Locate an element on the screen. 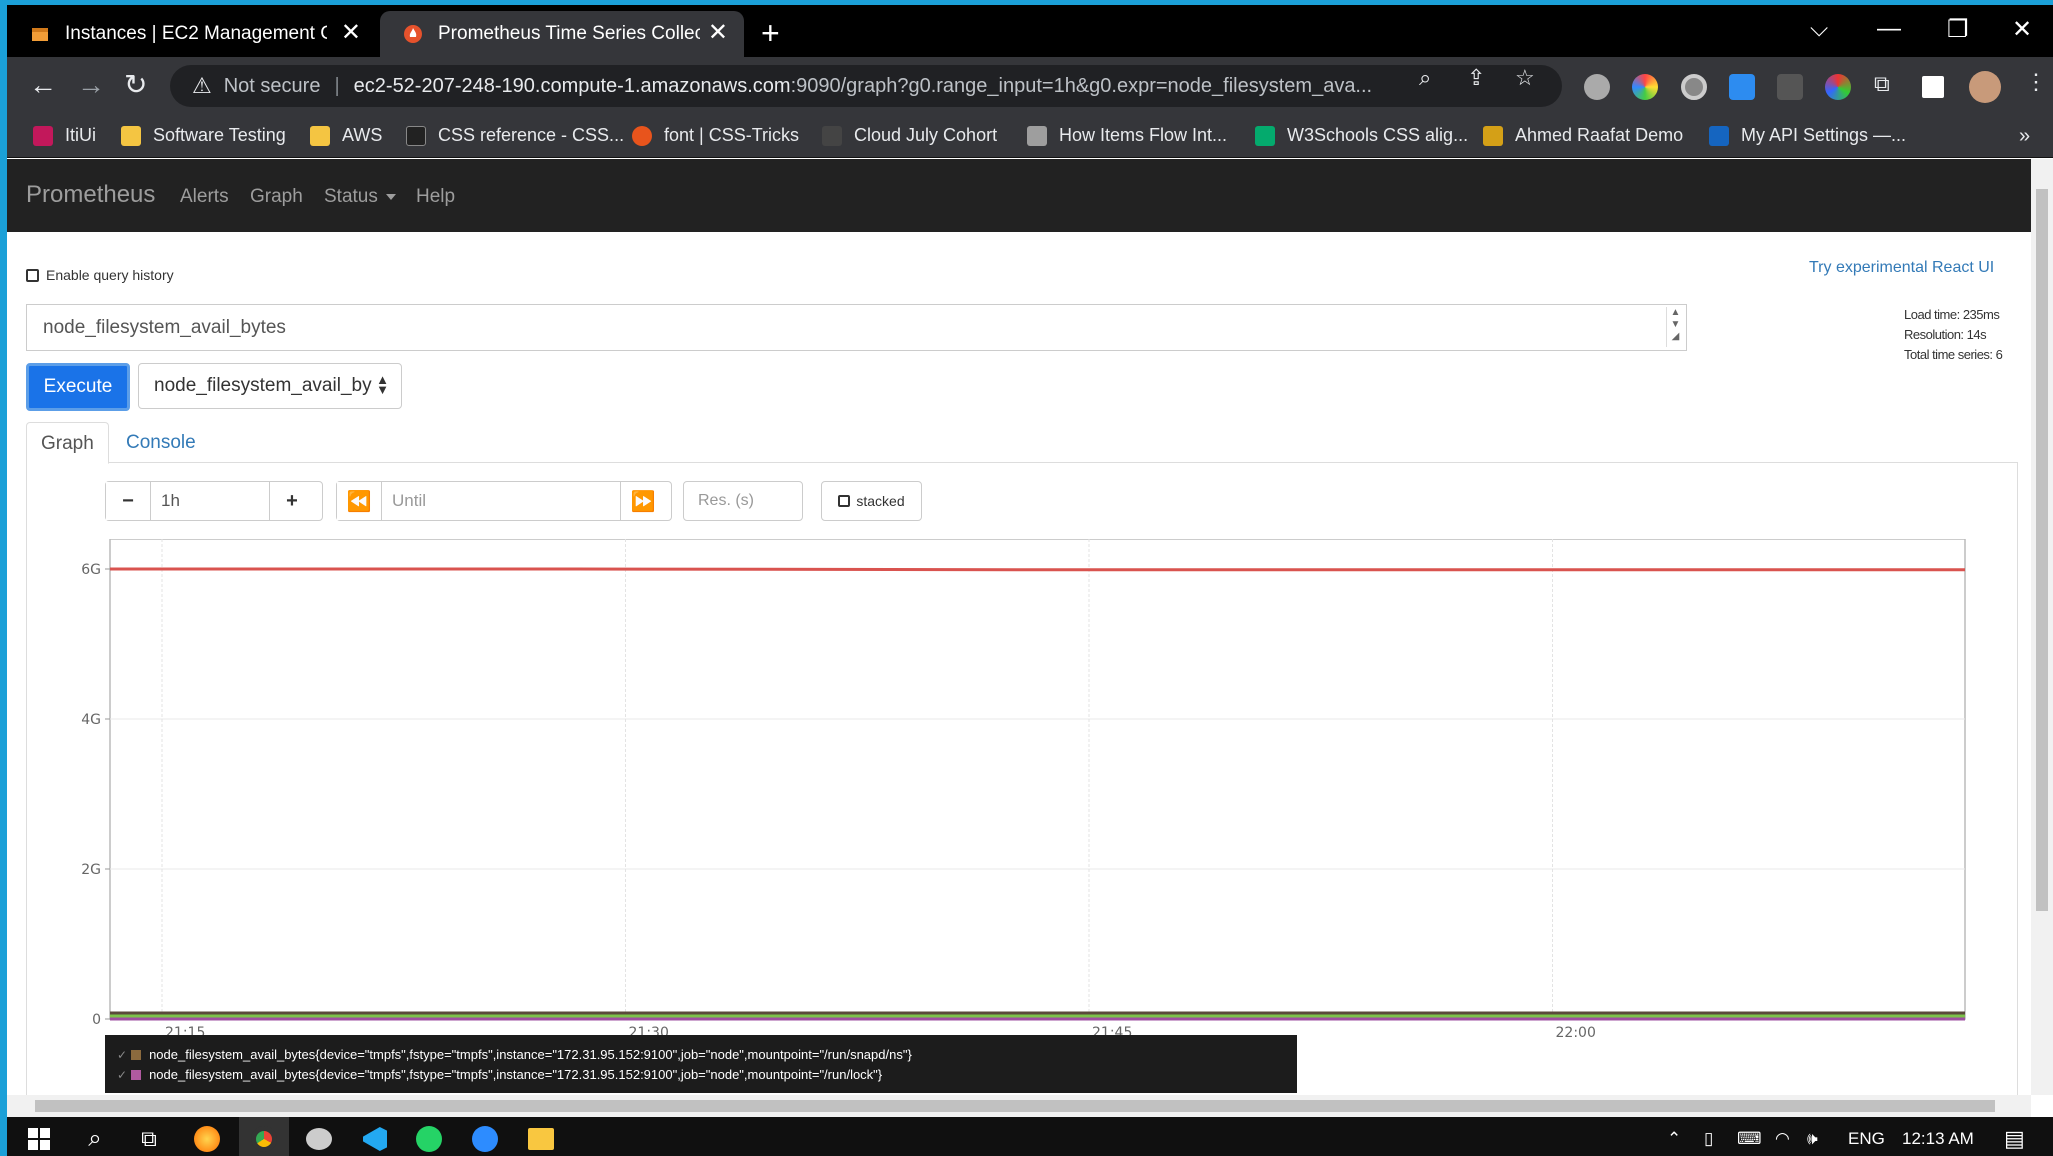 The width and height of the screenshot is (2053, 1156). horizontal-scrollbar is located at coordinates (1019, 1106).